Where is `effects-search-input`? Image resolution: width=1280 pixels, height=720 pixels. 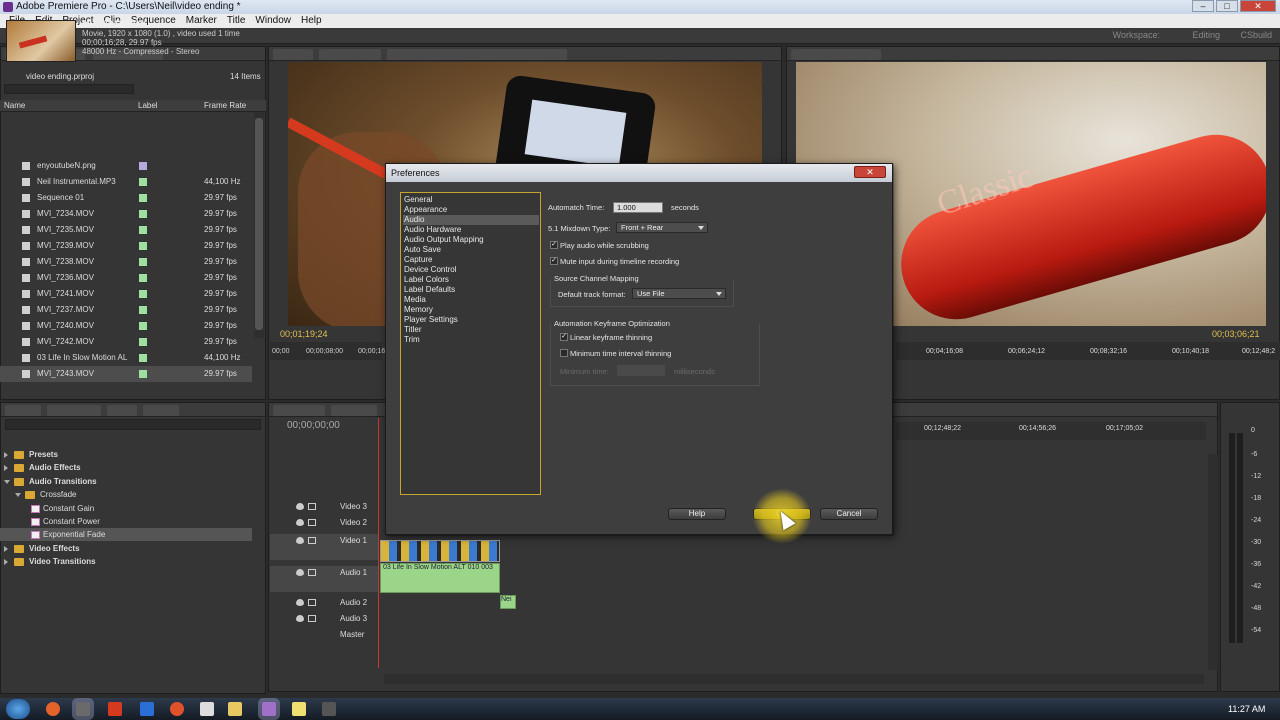
effects-search-input is located at coordinates (133, 424).